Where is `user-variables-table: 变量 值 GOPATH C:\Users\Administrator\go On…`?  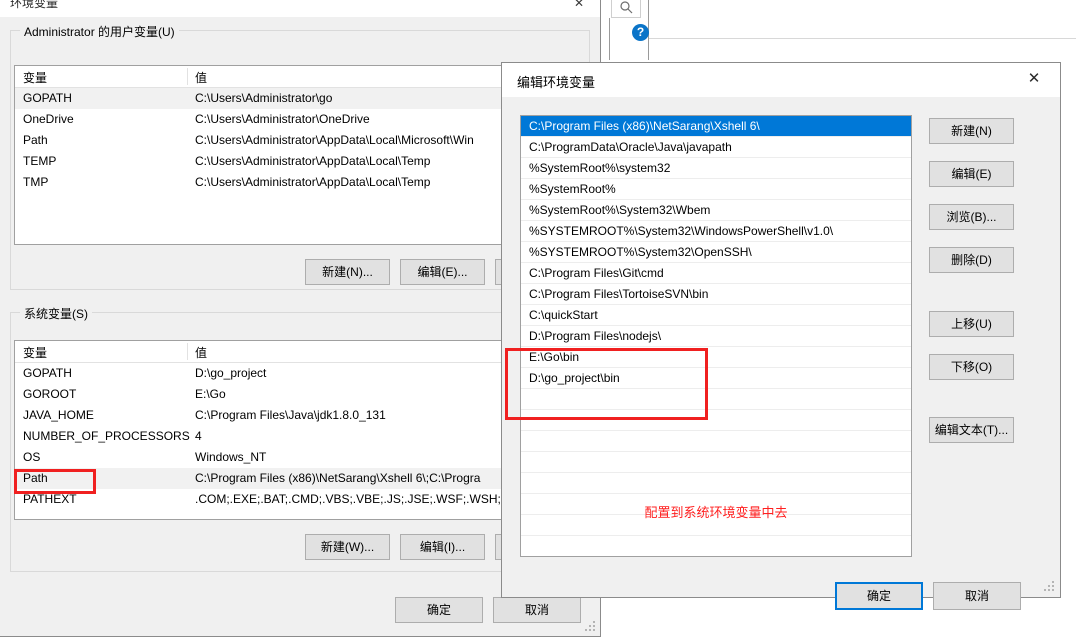 user-variables-table: 变量 值 GOPATH C:\Users\Administrator\go On… is located at coordinates (294, 155).